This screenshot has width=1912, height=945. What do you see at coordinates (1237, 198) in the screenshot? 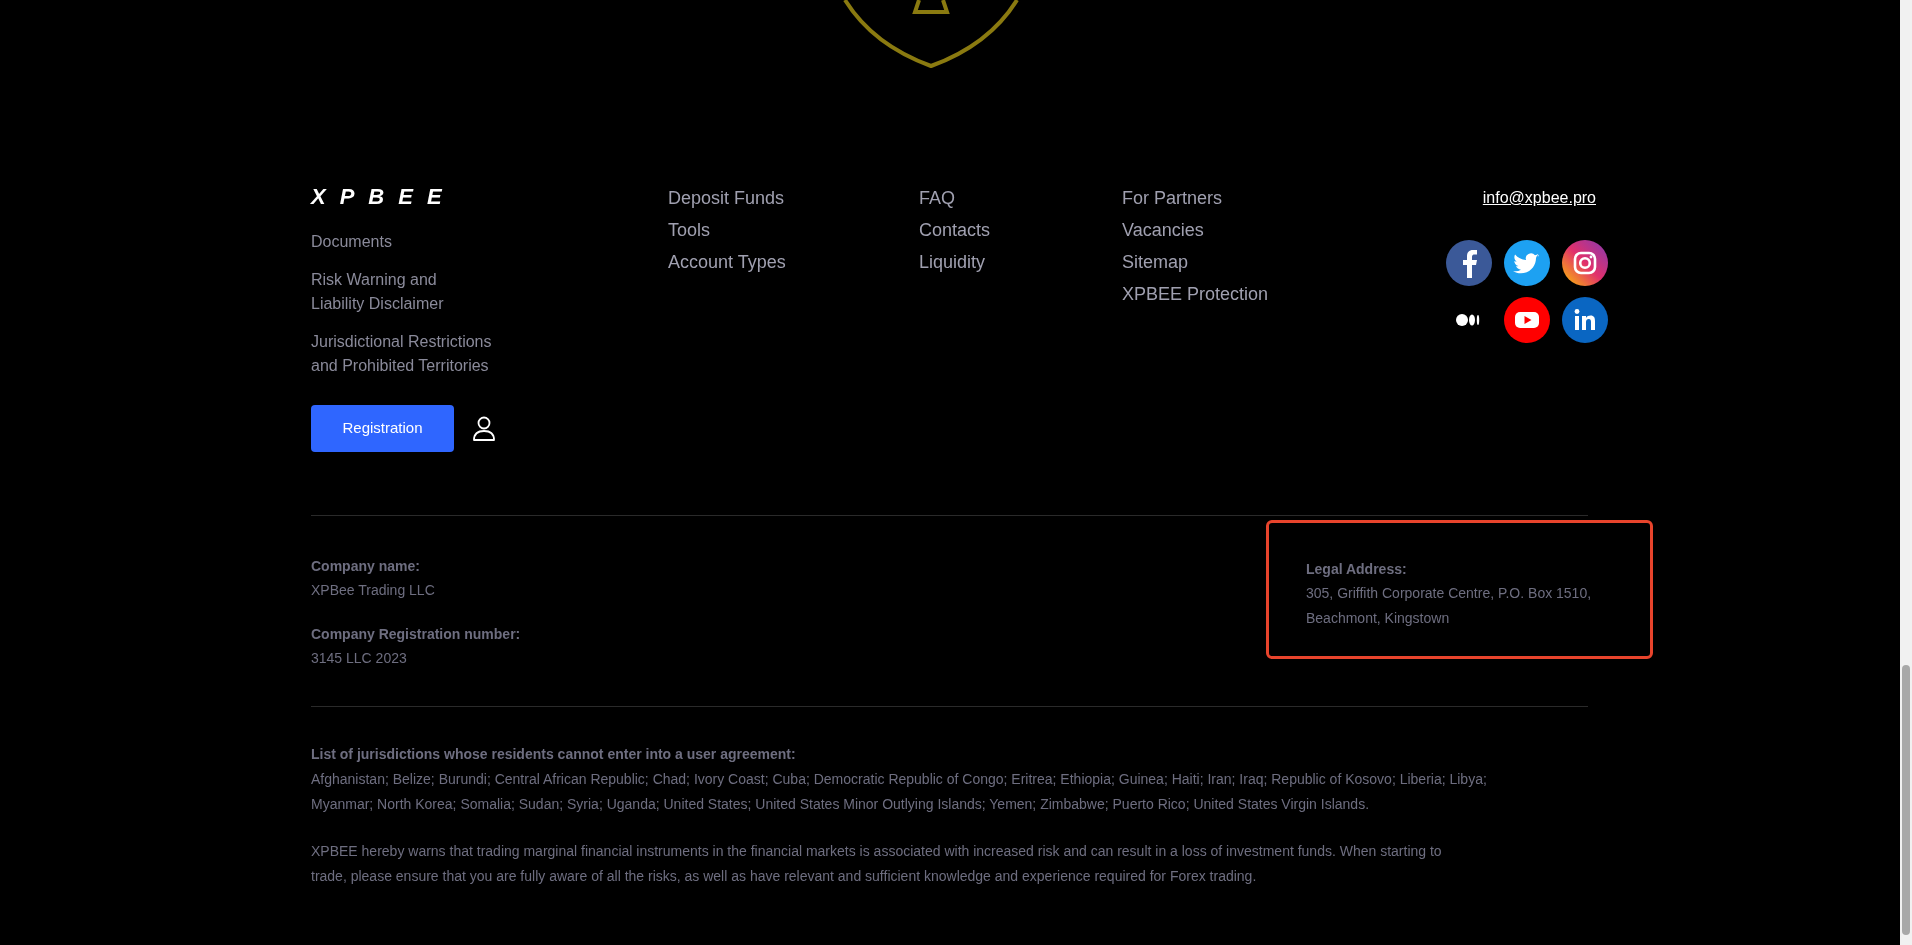
I see `footer-link: For Partners` at bounding box center [1237, 198].